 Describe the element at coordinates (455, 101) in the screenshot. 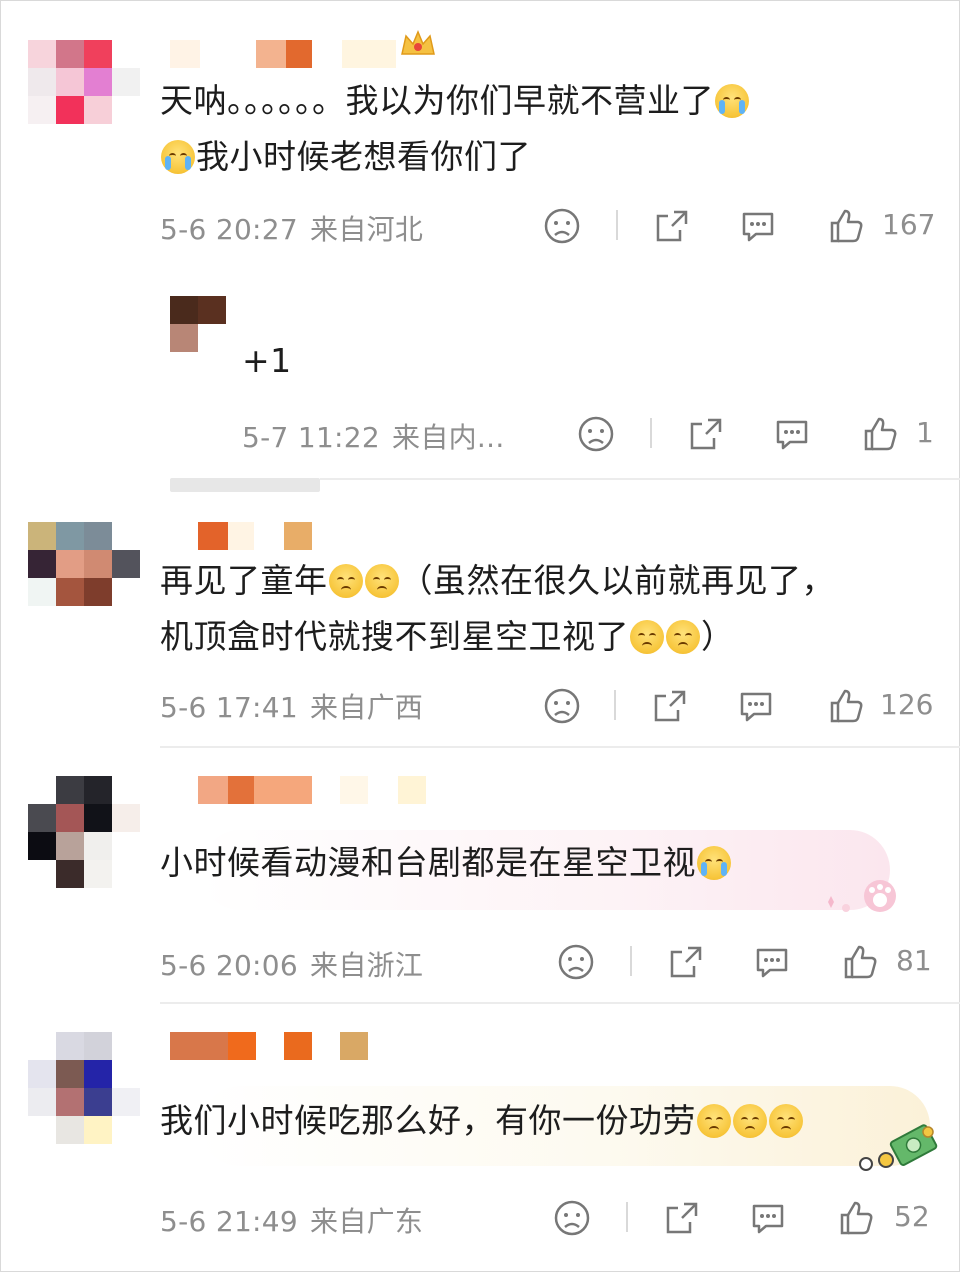

I see `comment-text: 天呐。。。。。。我以为你们早就不营业了` at that location.